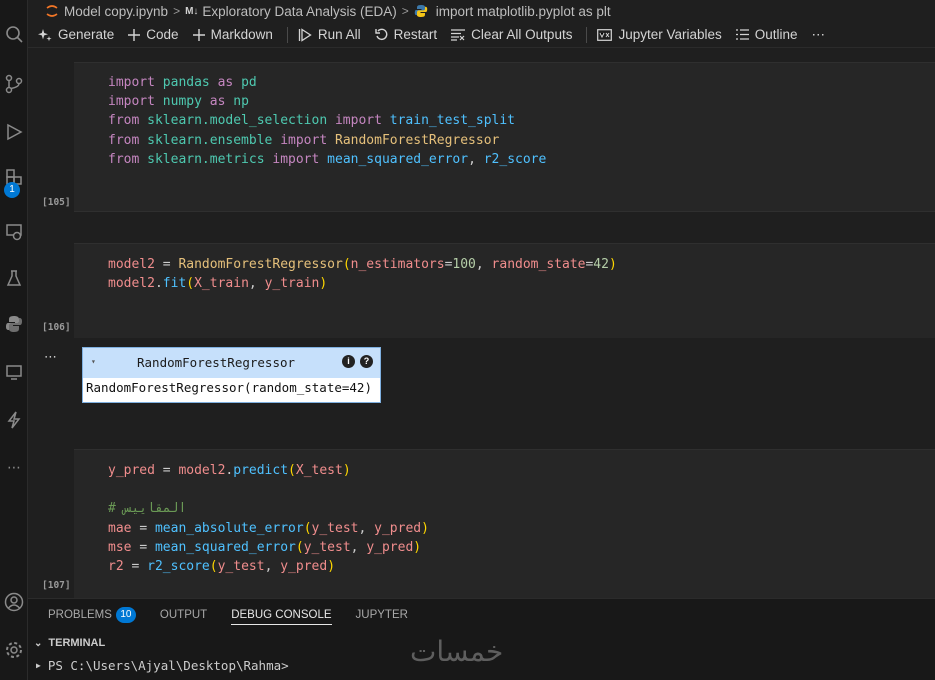 The width and height of the screenshot is (935, 680). What do you see at coordinates (14, 324) in the screenshot?
I see `python-icon` at bounding box center [14, 324].